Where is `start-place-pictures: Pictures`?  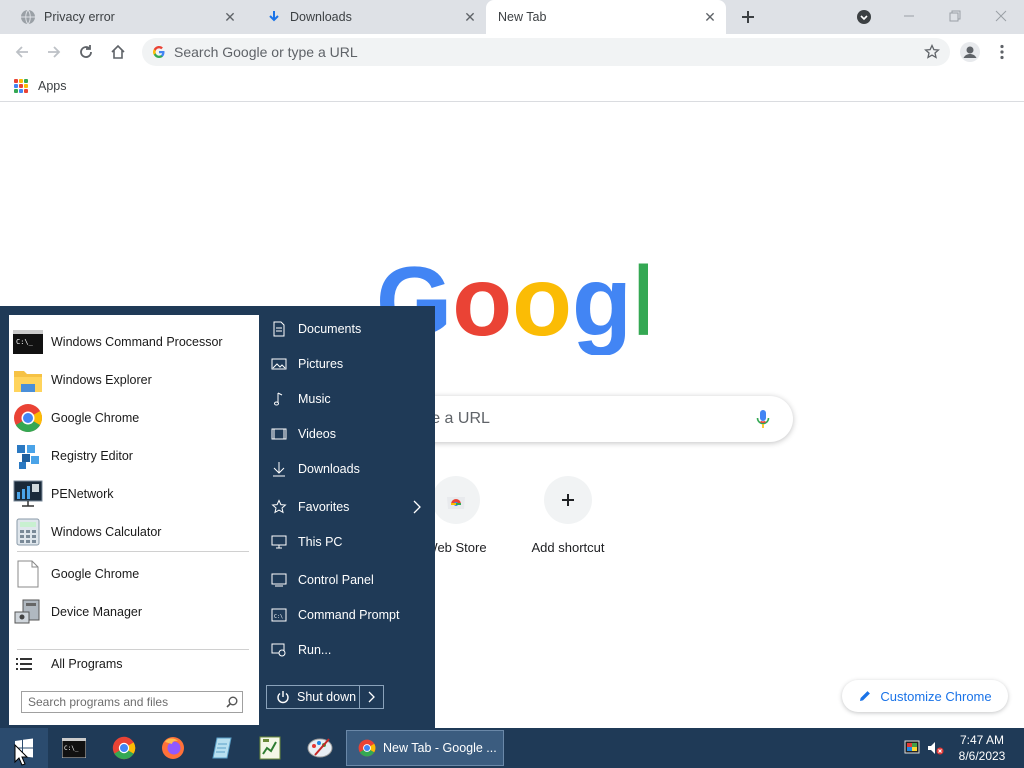 start-place-pictures: Pictures is located at coordinates (348, 364).